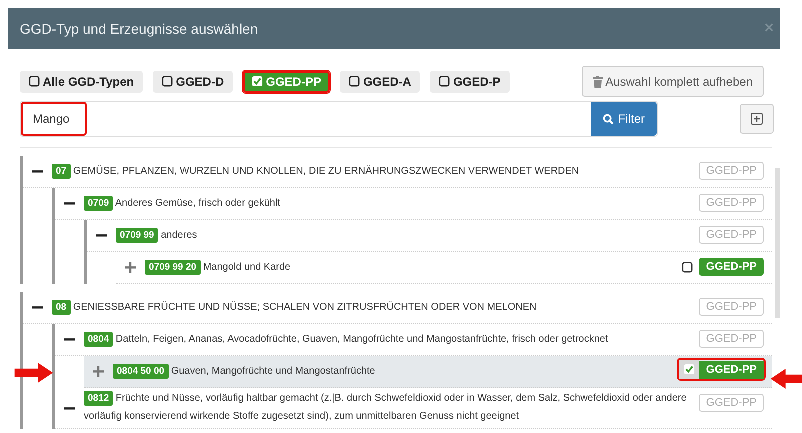  Describe the element at coordinates (139, 28) in the screenshot. I see `window-title: GGD-Typ und Erzeugnisse auswählen` at that location.